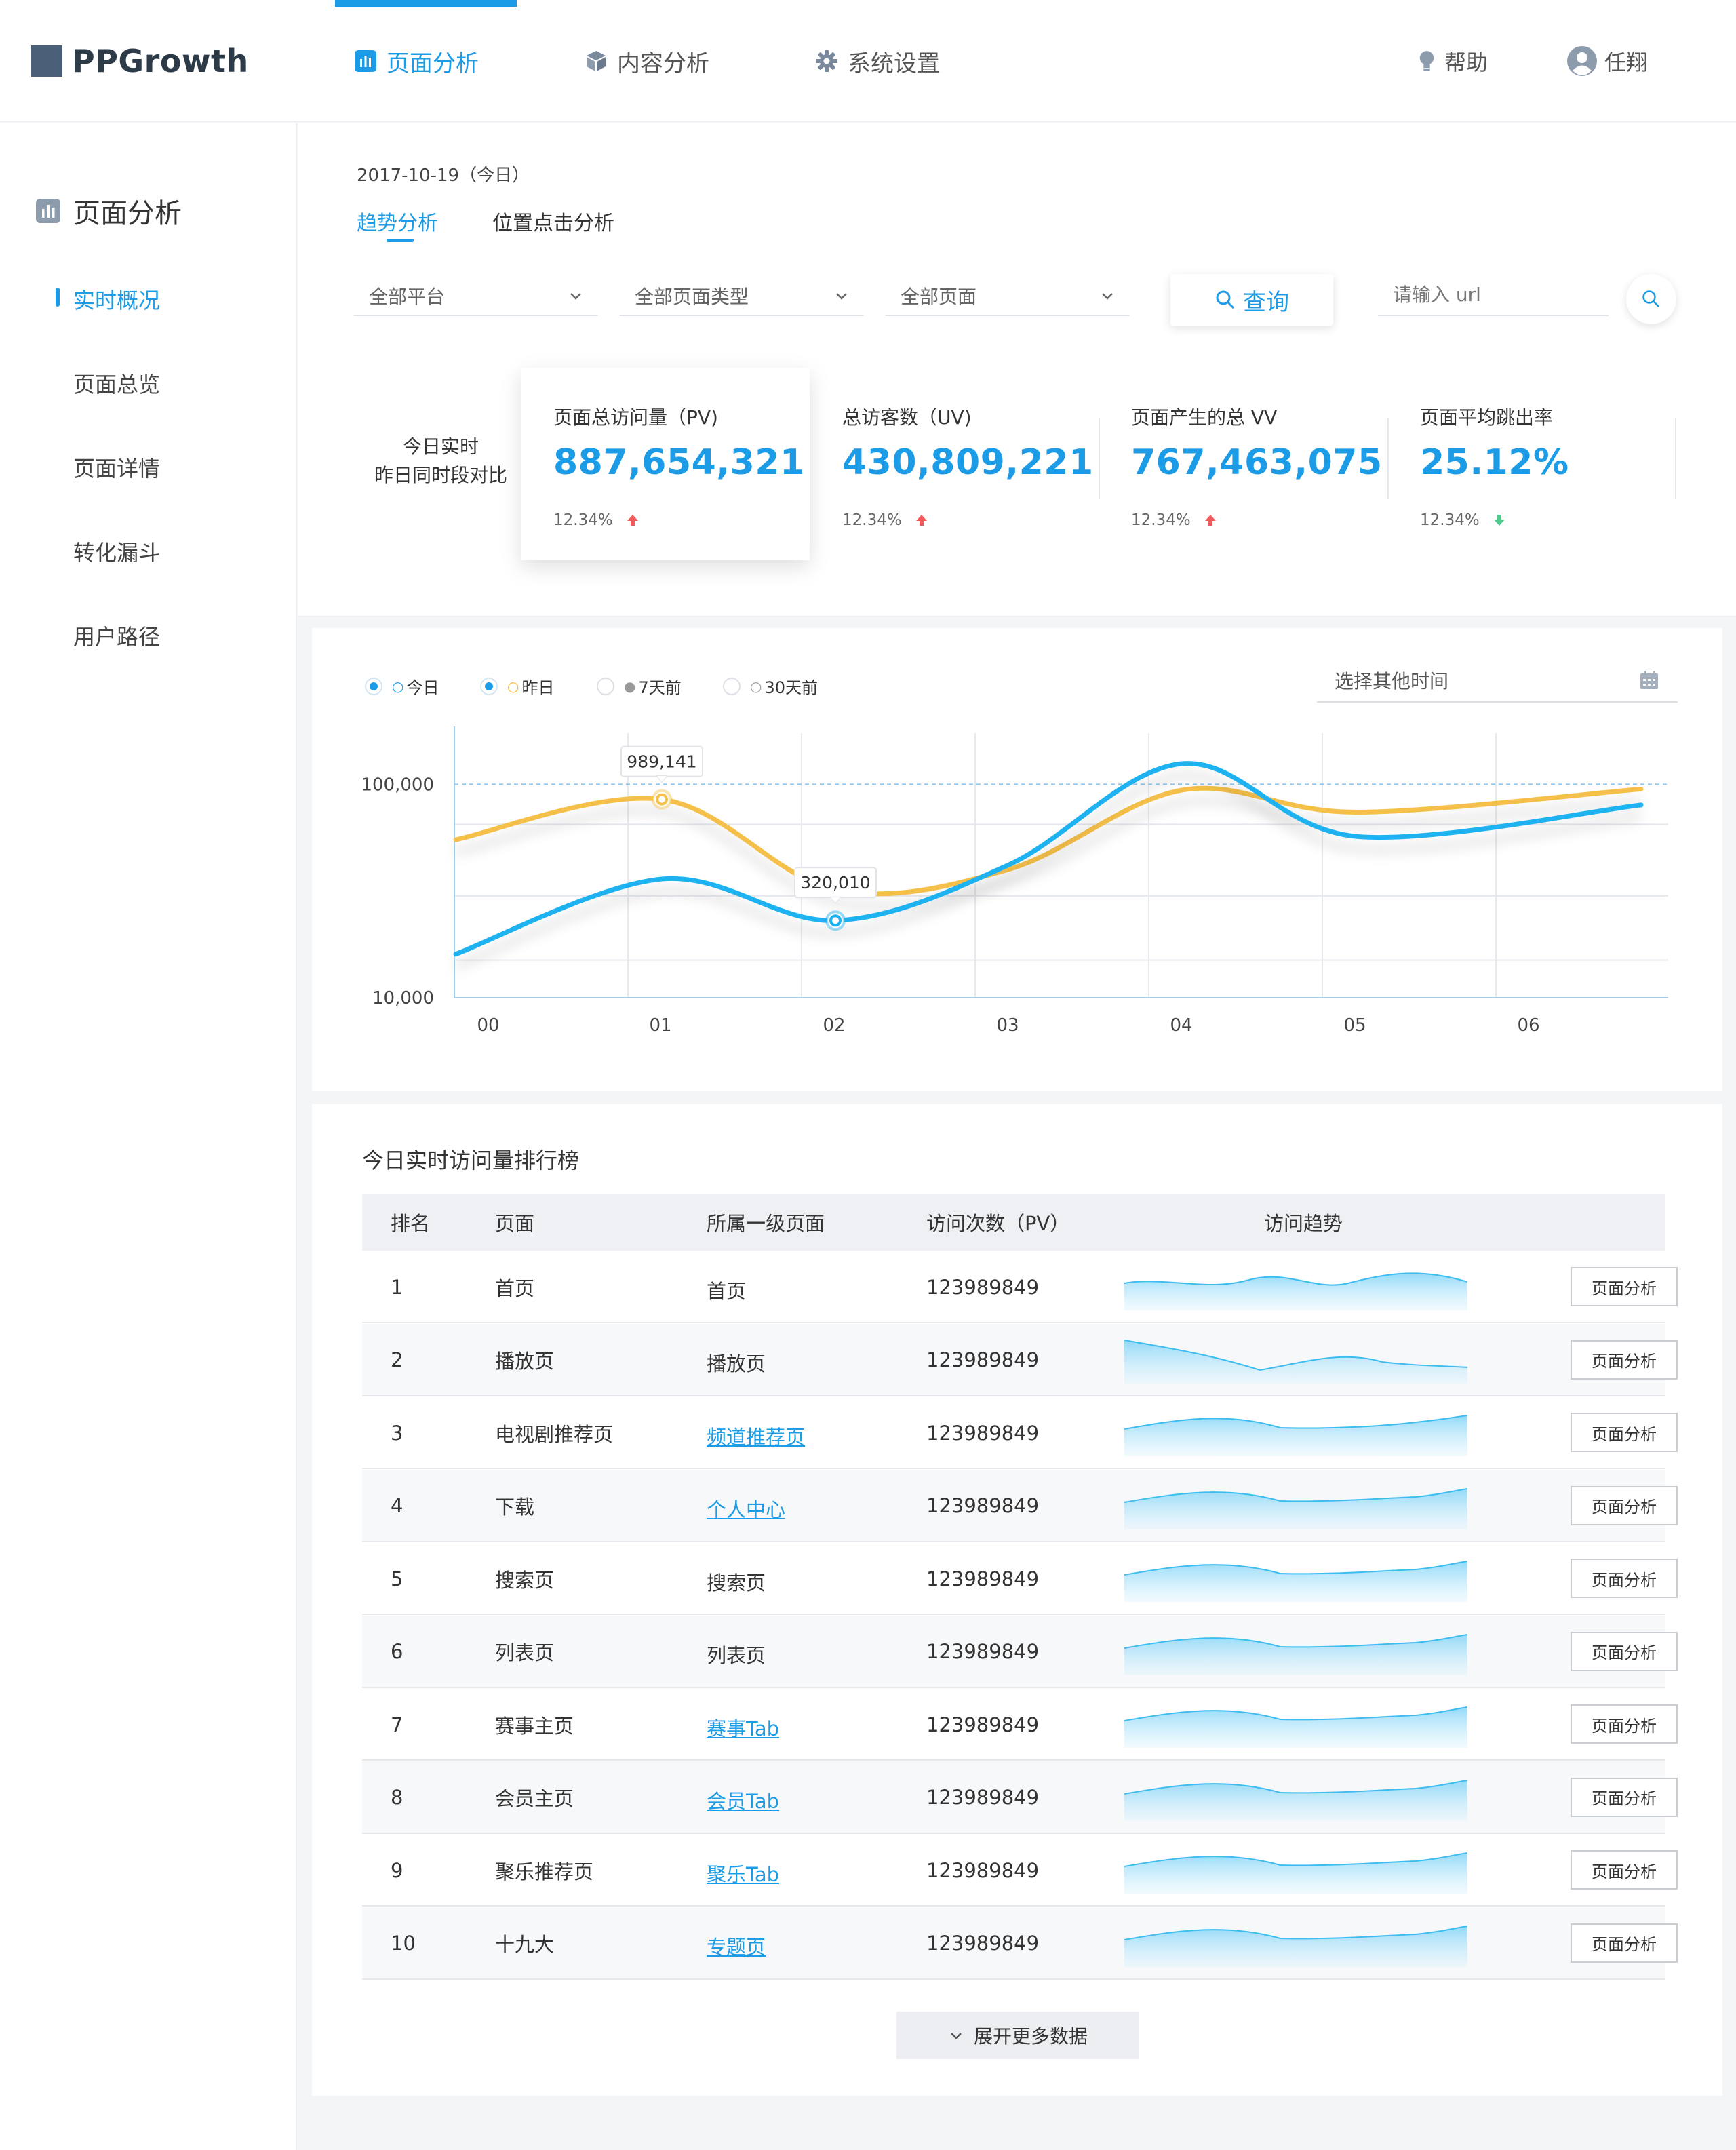 The height and width of the screenshot is (2150, 1736). What do you see at coordinates (116, 467) in the screenshot?
I see `sidebar-item-details: 页面详情` at bounding box center [116, 467].